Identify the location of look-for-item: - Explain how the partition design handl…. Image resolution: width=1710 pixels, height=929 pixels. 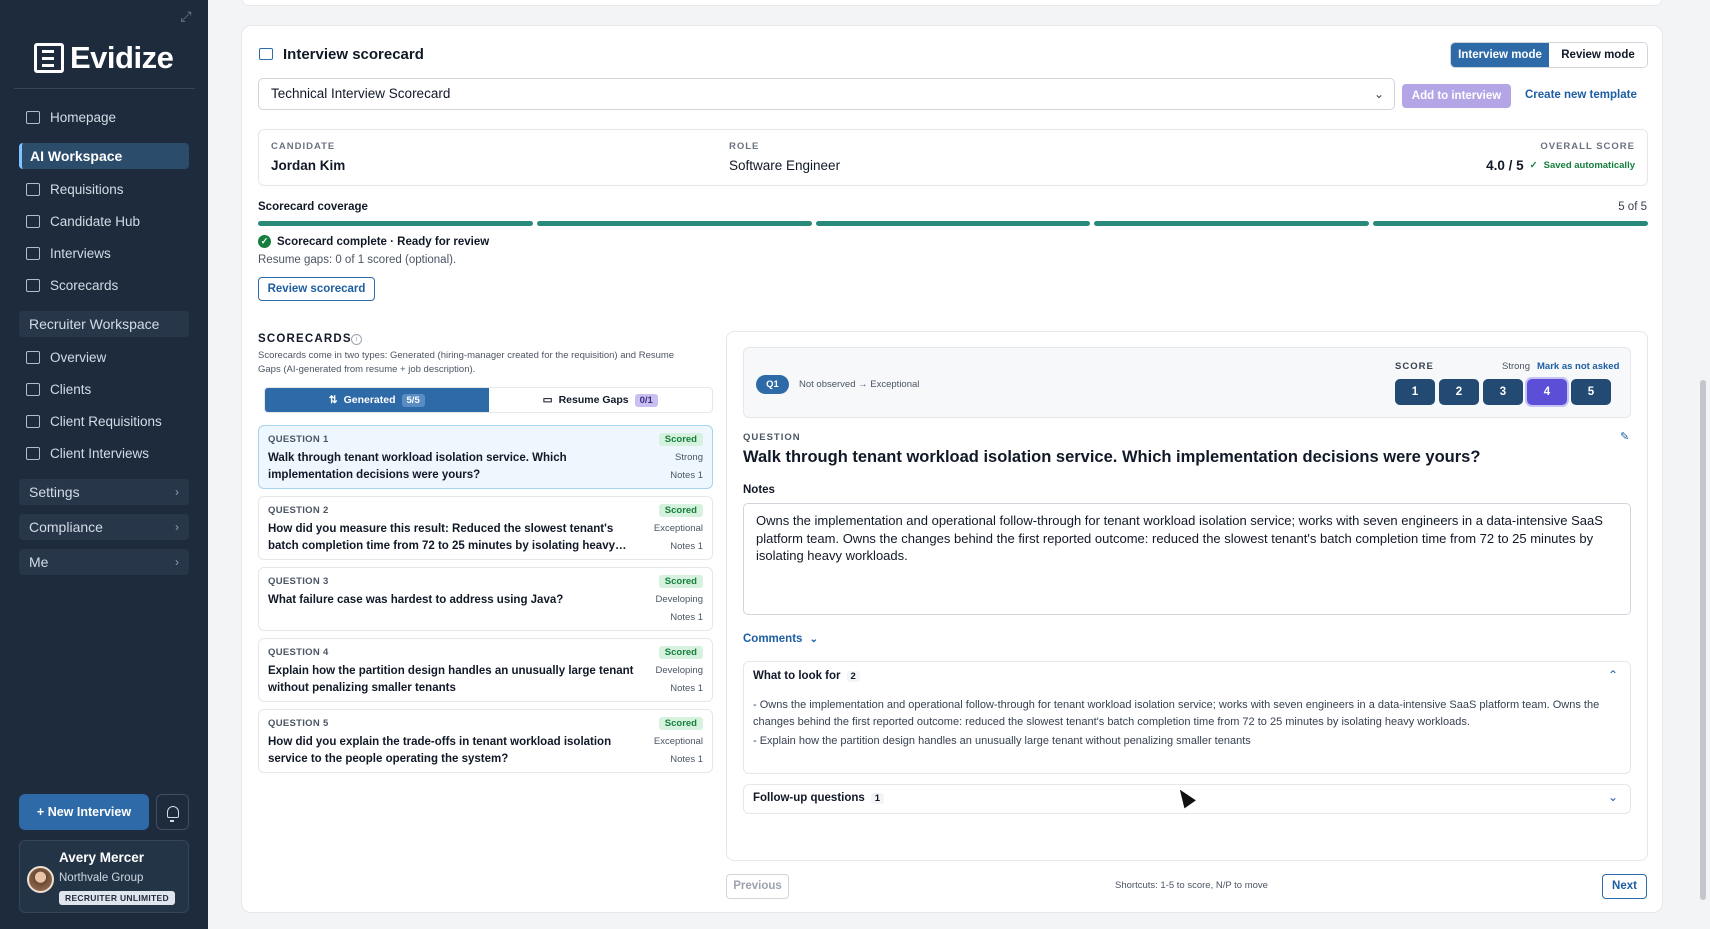
(1002, 741).